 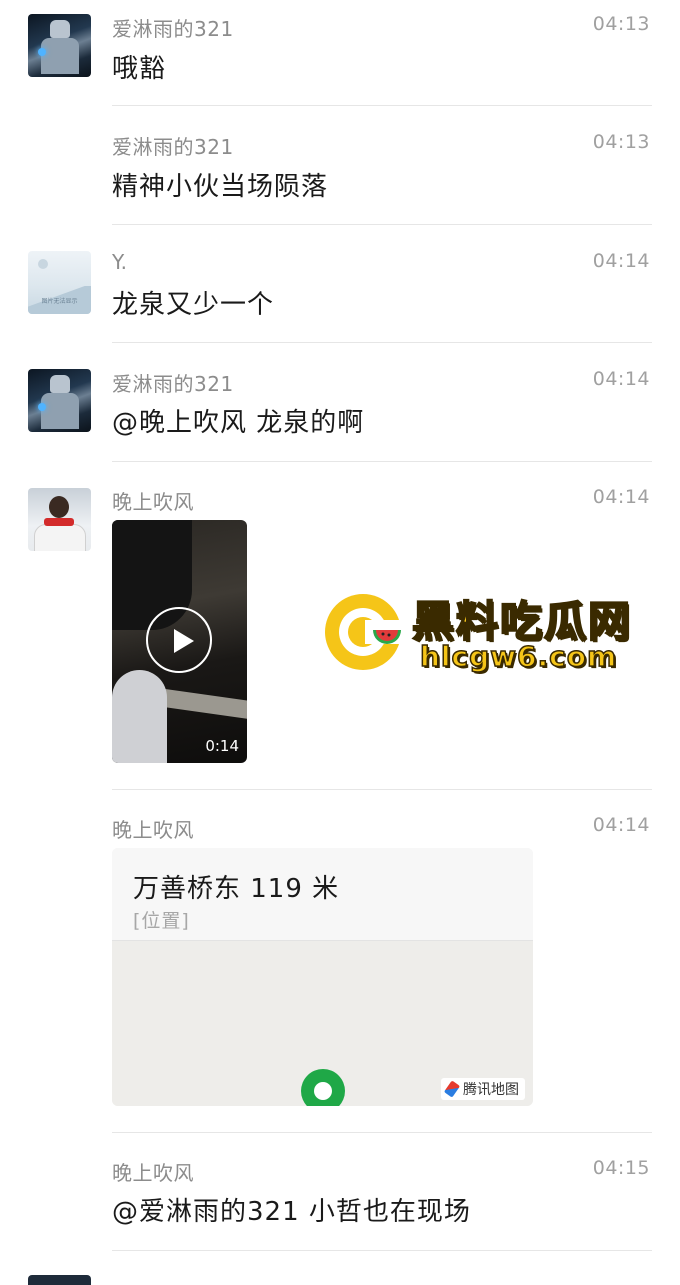 I want to click on watermark-url: hlcgw6.com, so click(x=518, y=656).